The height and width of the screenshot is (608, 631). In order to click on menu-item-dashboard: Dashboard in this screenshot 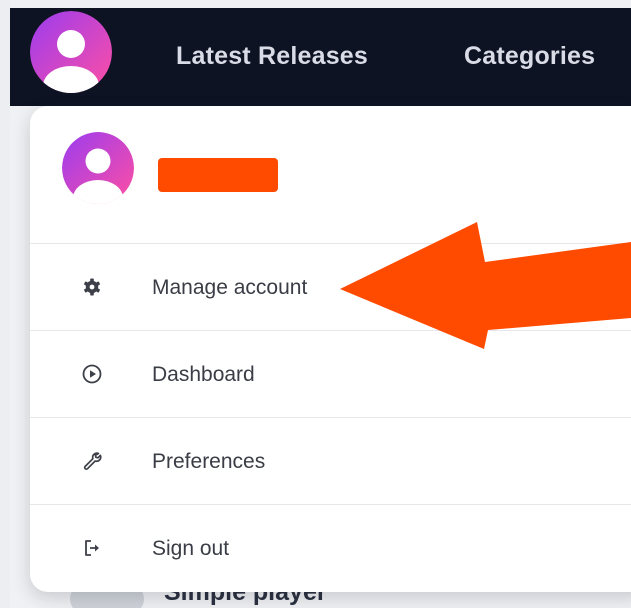, I will do `click(330, 374)`.